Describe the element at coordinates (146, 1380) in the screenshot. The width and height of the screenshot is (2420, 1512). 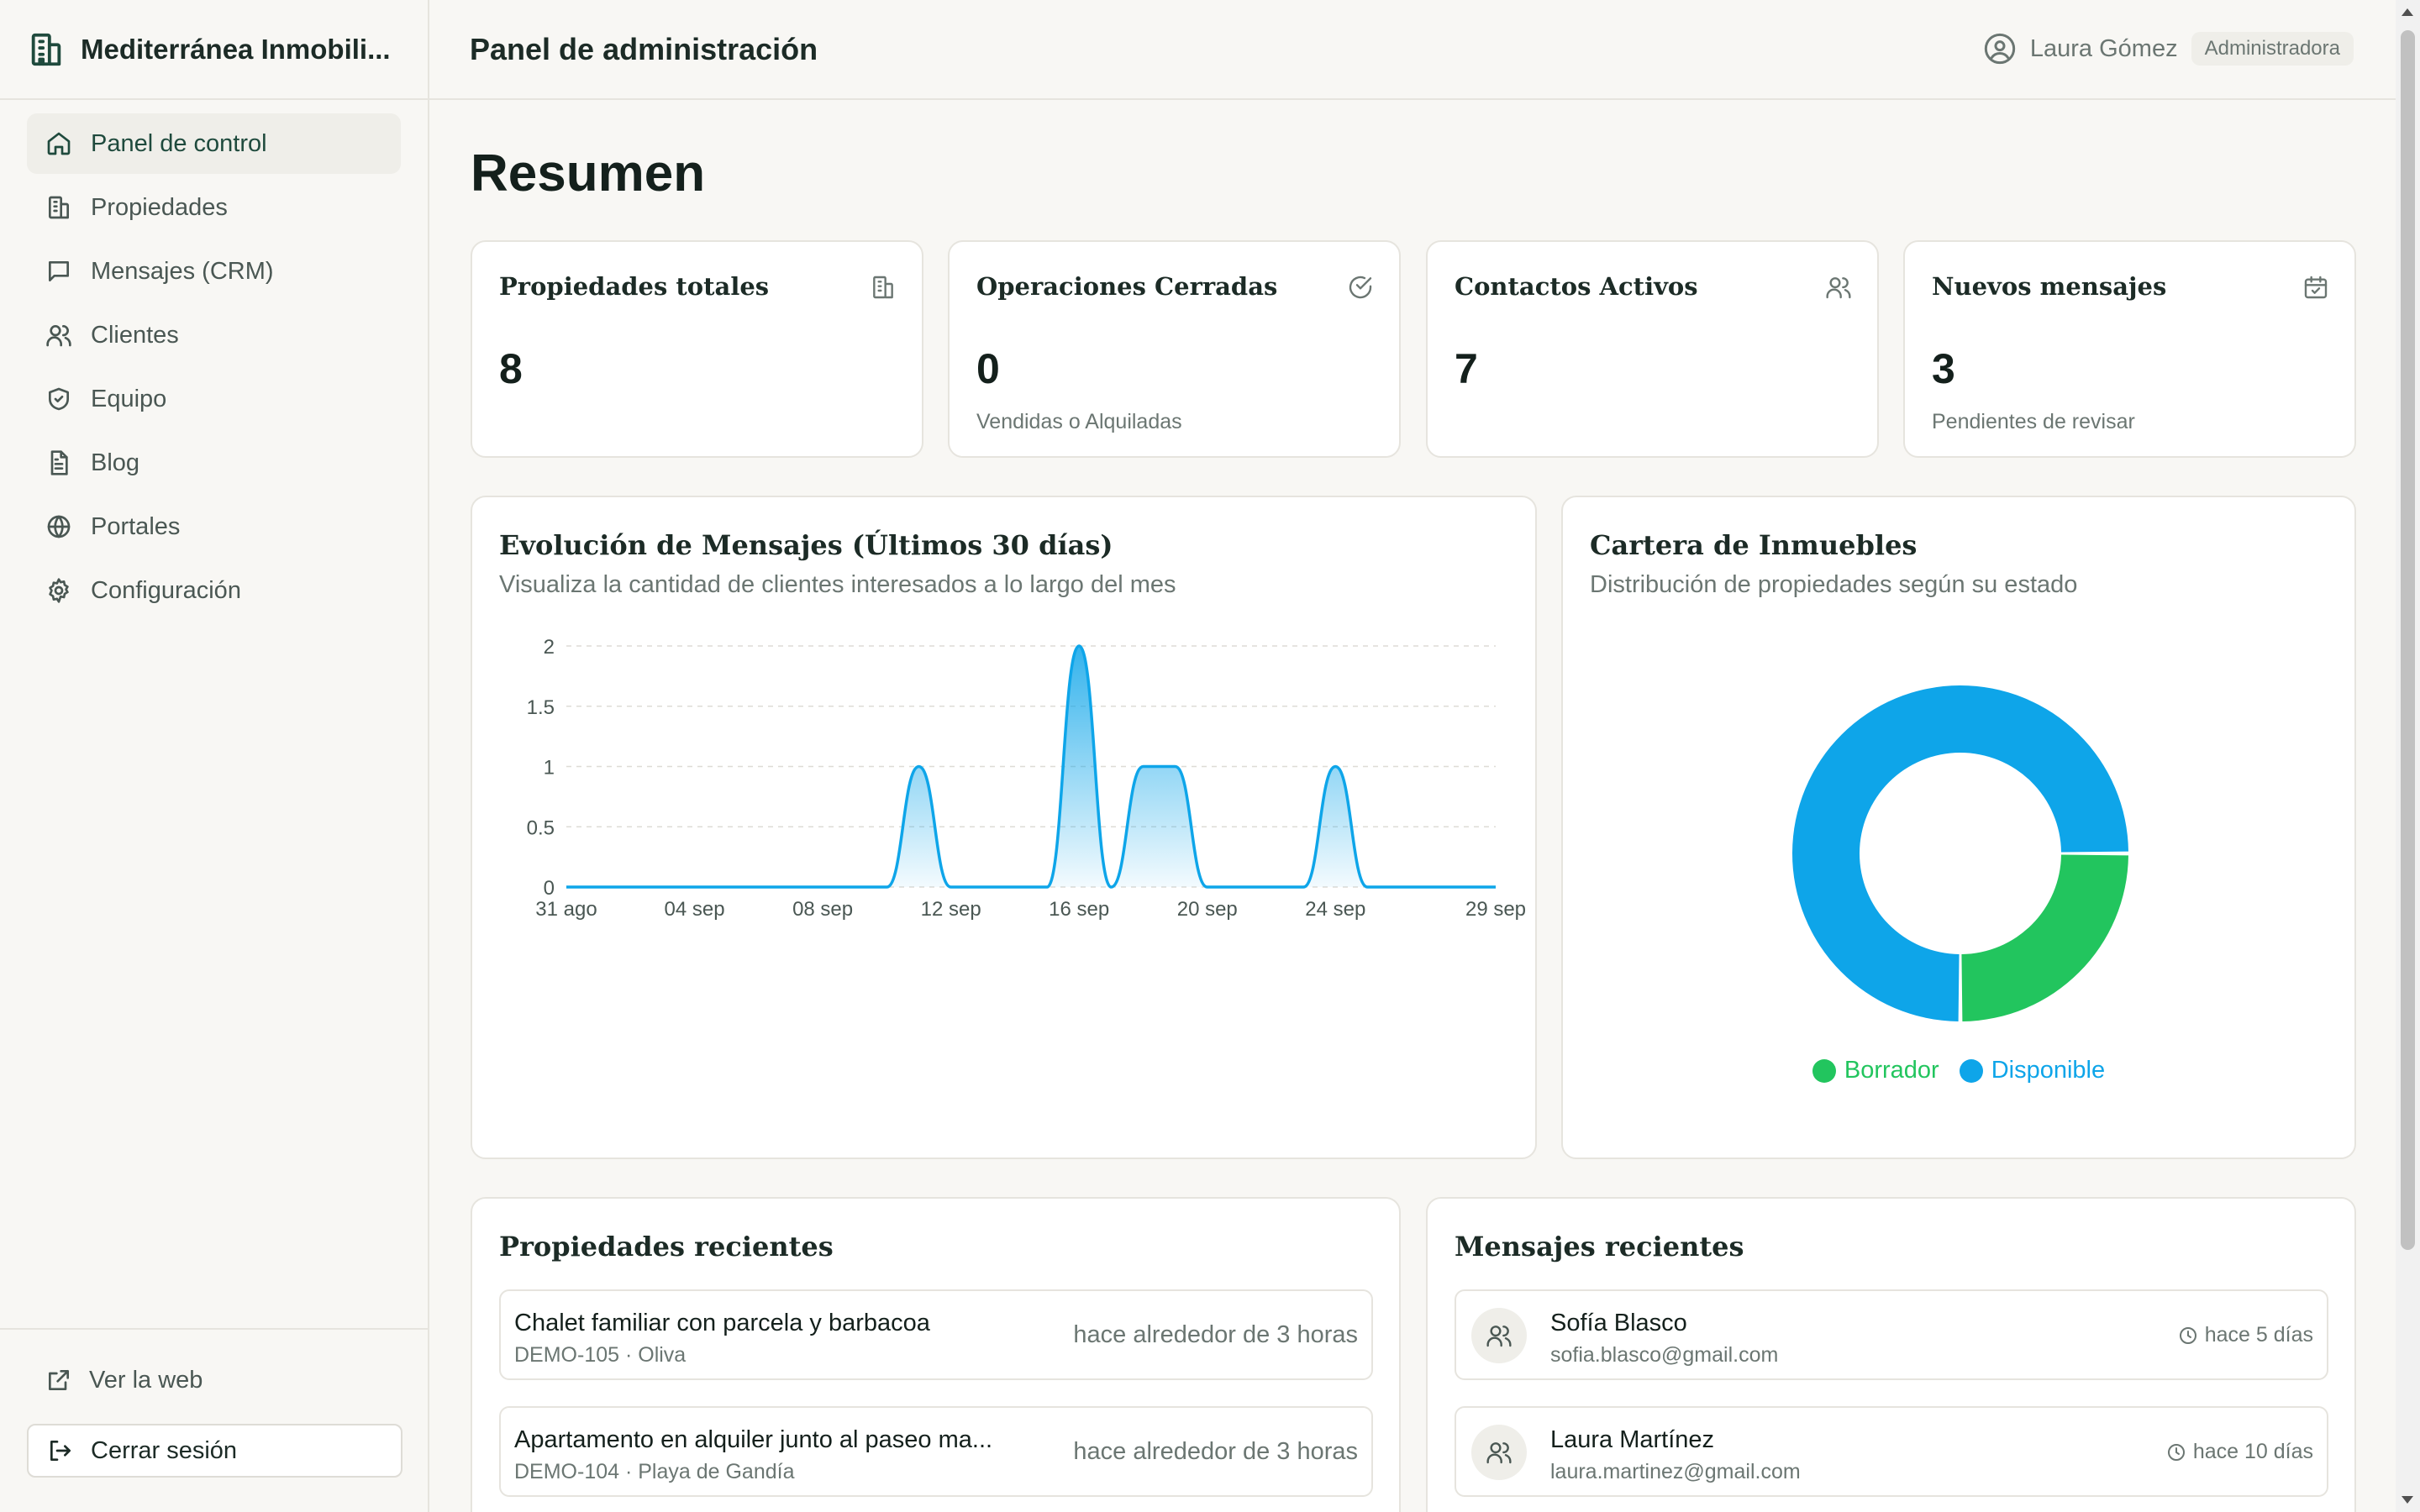
I see `view-site-label: Ver la web` at that location.